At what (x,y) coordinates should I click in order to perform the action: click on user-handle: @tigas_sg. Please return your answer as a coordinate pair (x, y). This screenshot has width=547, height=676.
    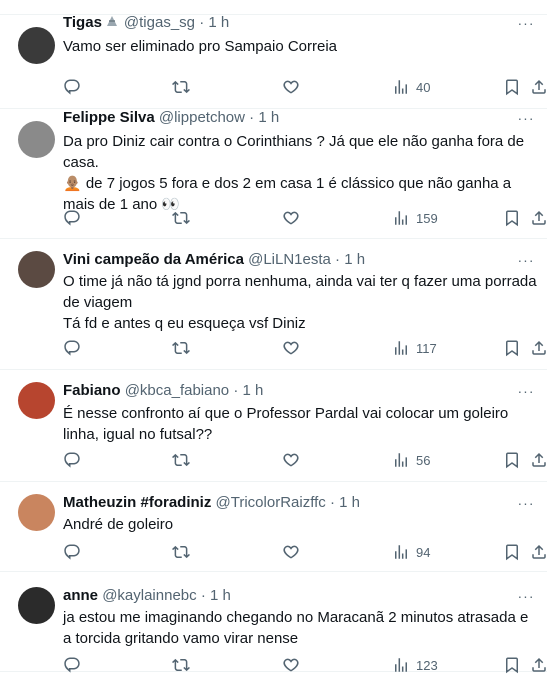
    Looking at the image, I should click on (159, 22).